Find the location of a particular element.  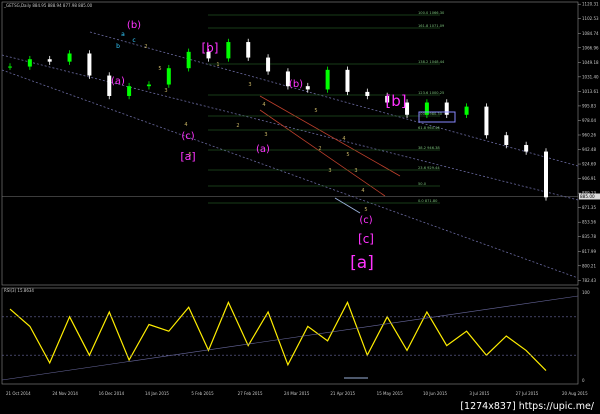

red-channel-top is located at coordinates (330, 136).